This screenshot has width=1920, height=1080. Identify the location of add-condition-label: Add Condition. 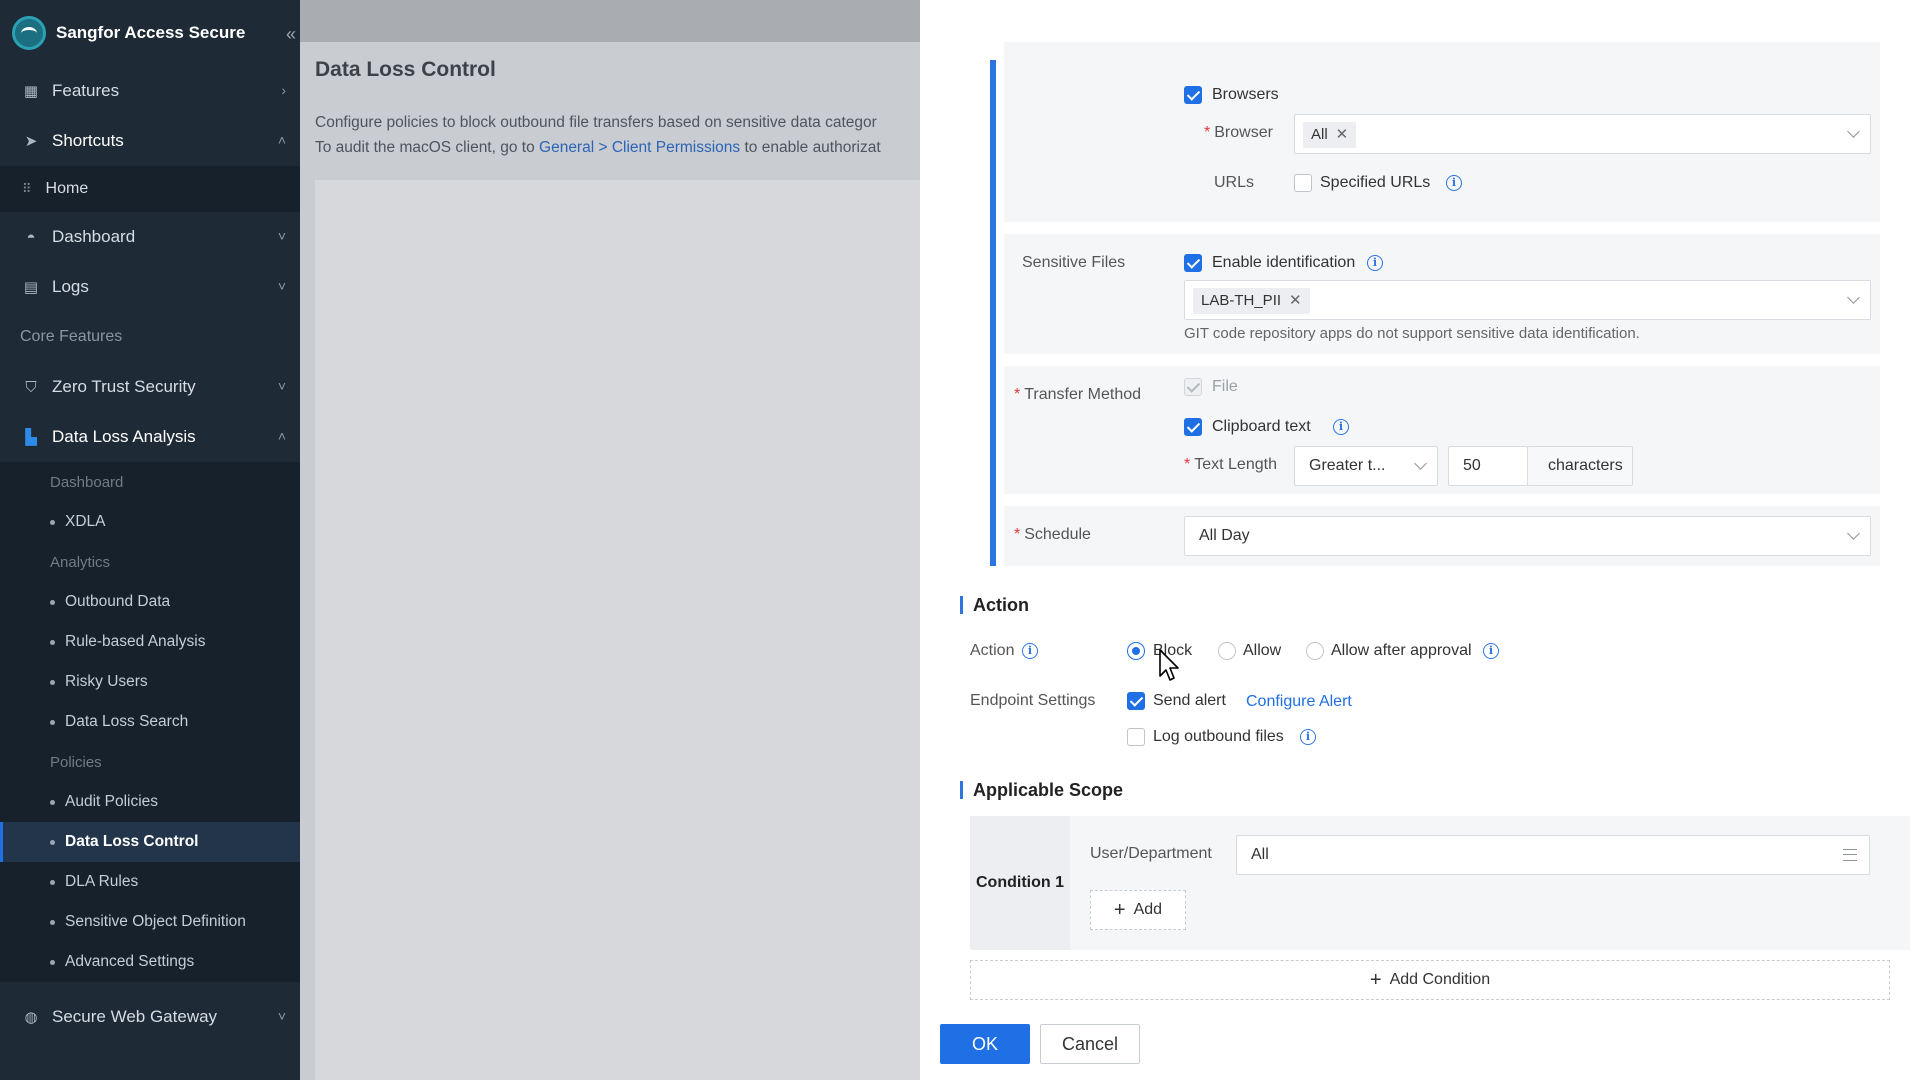
(1440, 979).